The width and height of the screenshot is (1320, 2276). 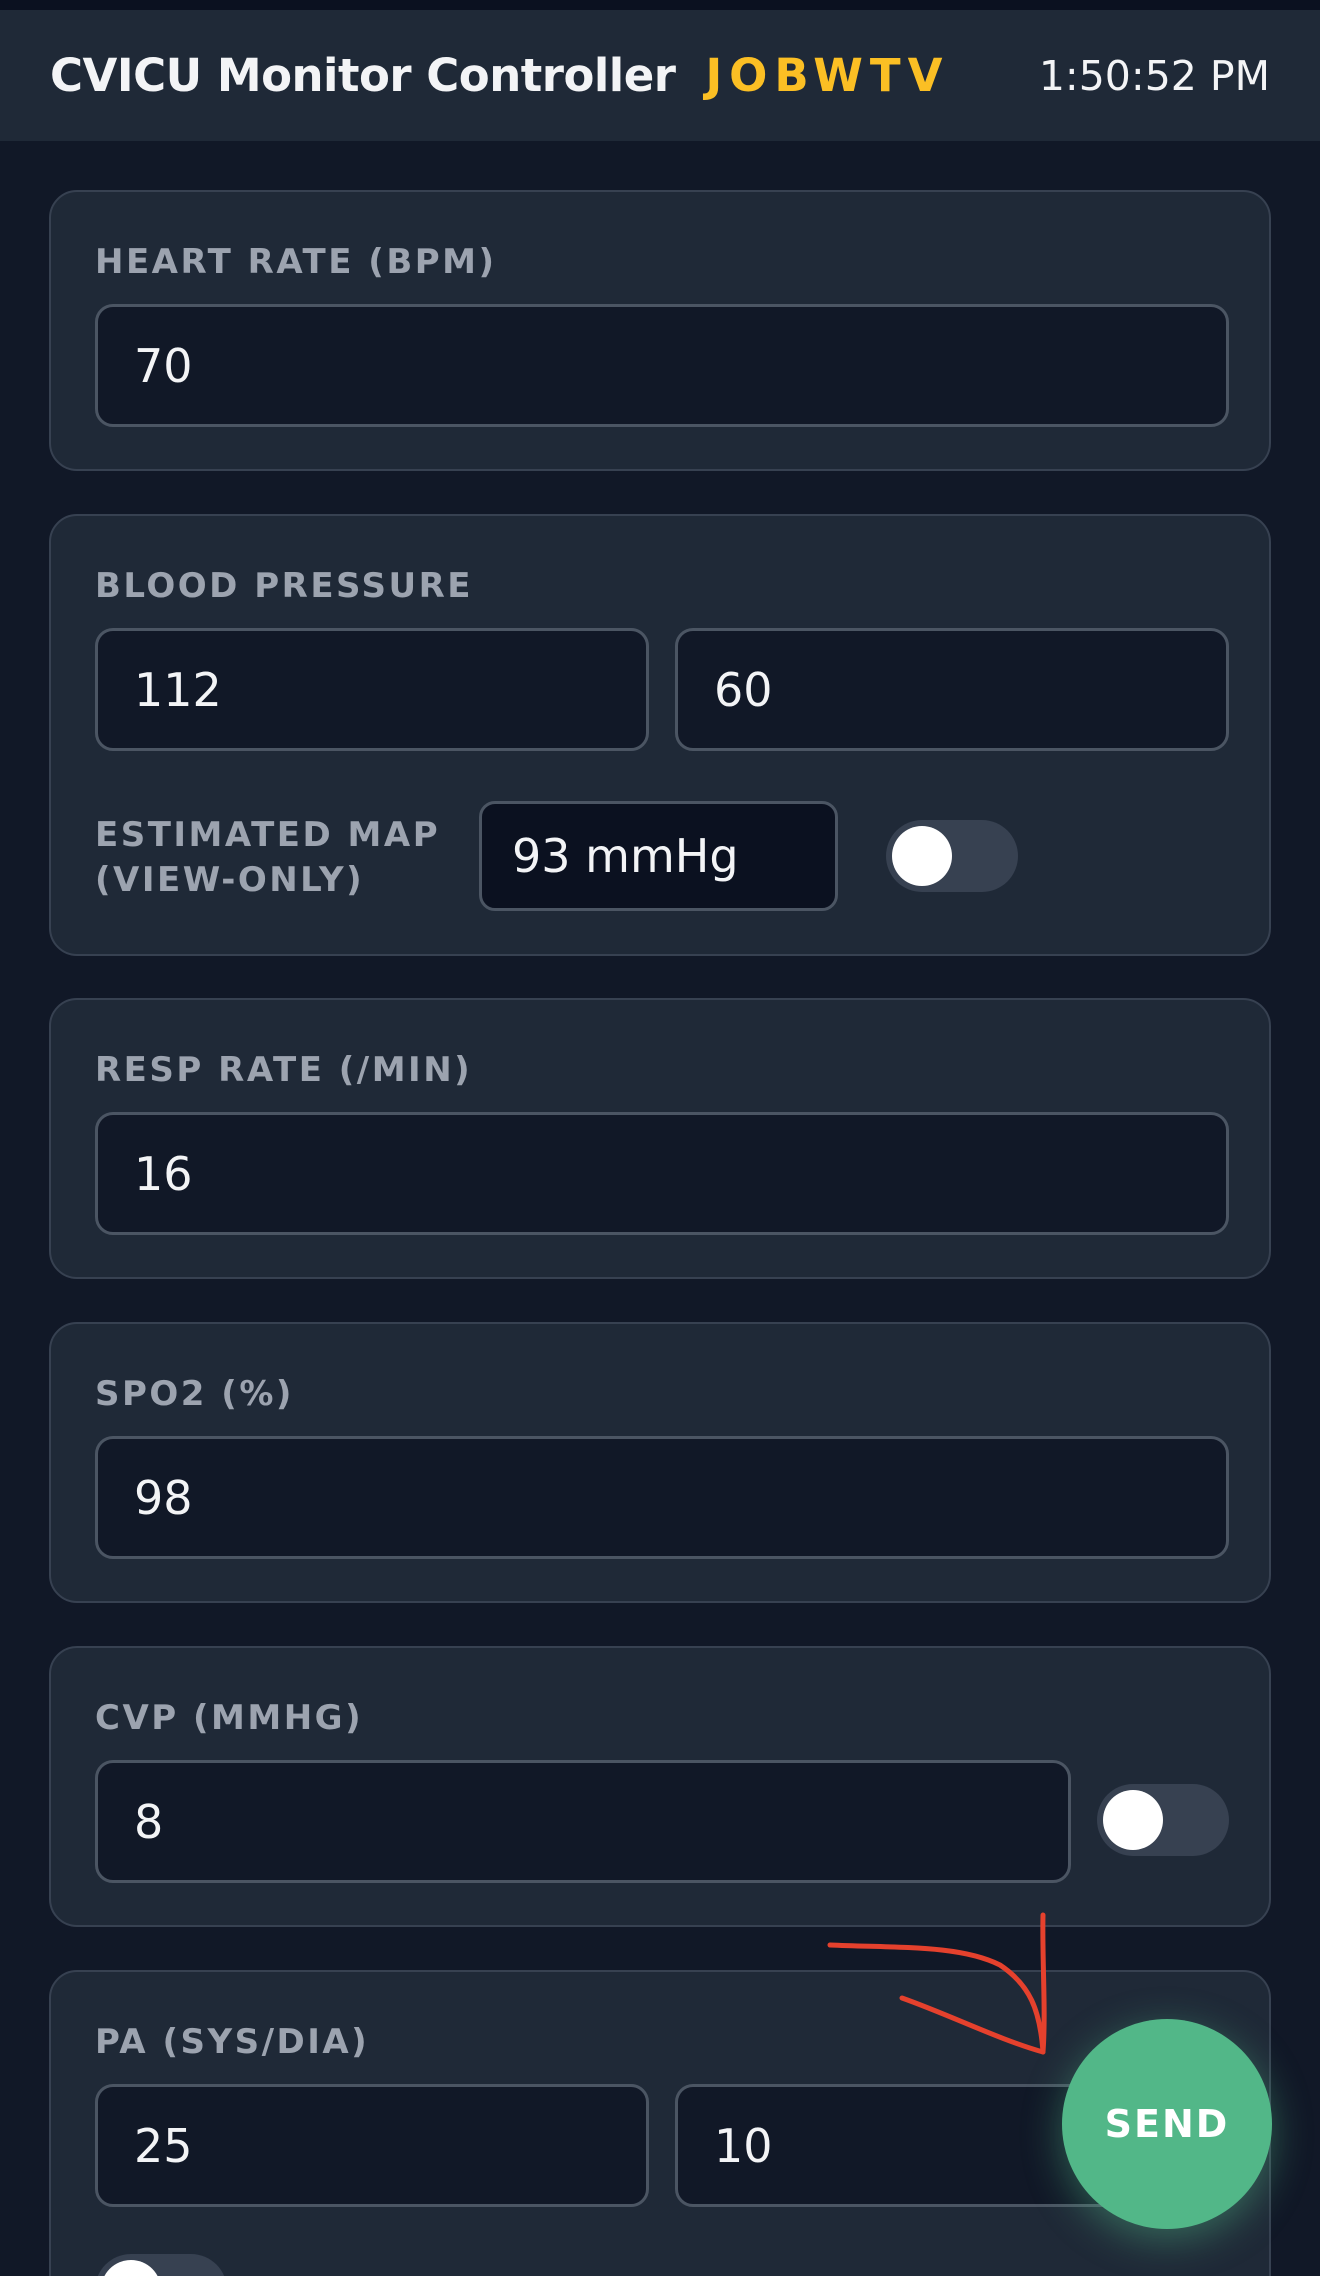 What do you see at coordinates (131, 2268) in the screenshot?
I see `pa-toggle-knob` at bounding box center [131, 2268].